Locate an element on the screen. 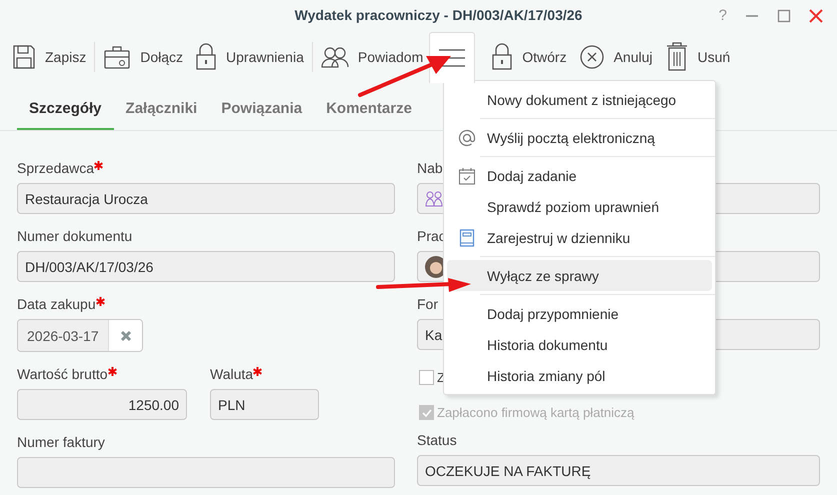 Image resolution: width=837 pixels, height=495 pixels. book-icon is located at coordinates (467, 237).